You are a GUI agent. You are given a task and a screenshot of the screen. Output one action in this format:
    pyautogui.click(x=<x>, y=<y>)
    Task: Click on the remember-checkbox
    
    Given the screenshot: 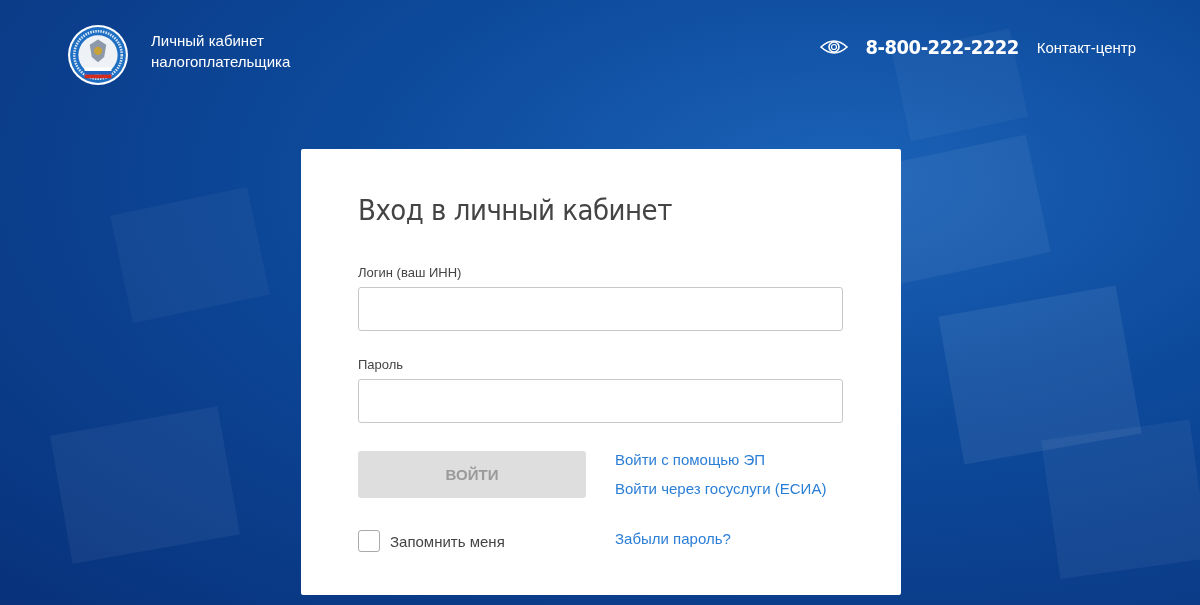 What is the action you would take?
    pyautogui.click(x=369, y=541)
    